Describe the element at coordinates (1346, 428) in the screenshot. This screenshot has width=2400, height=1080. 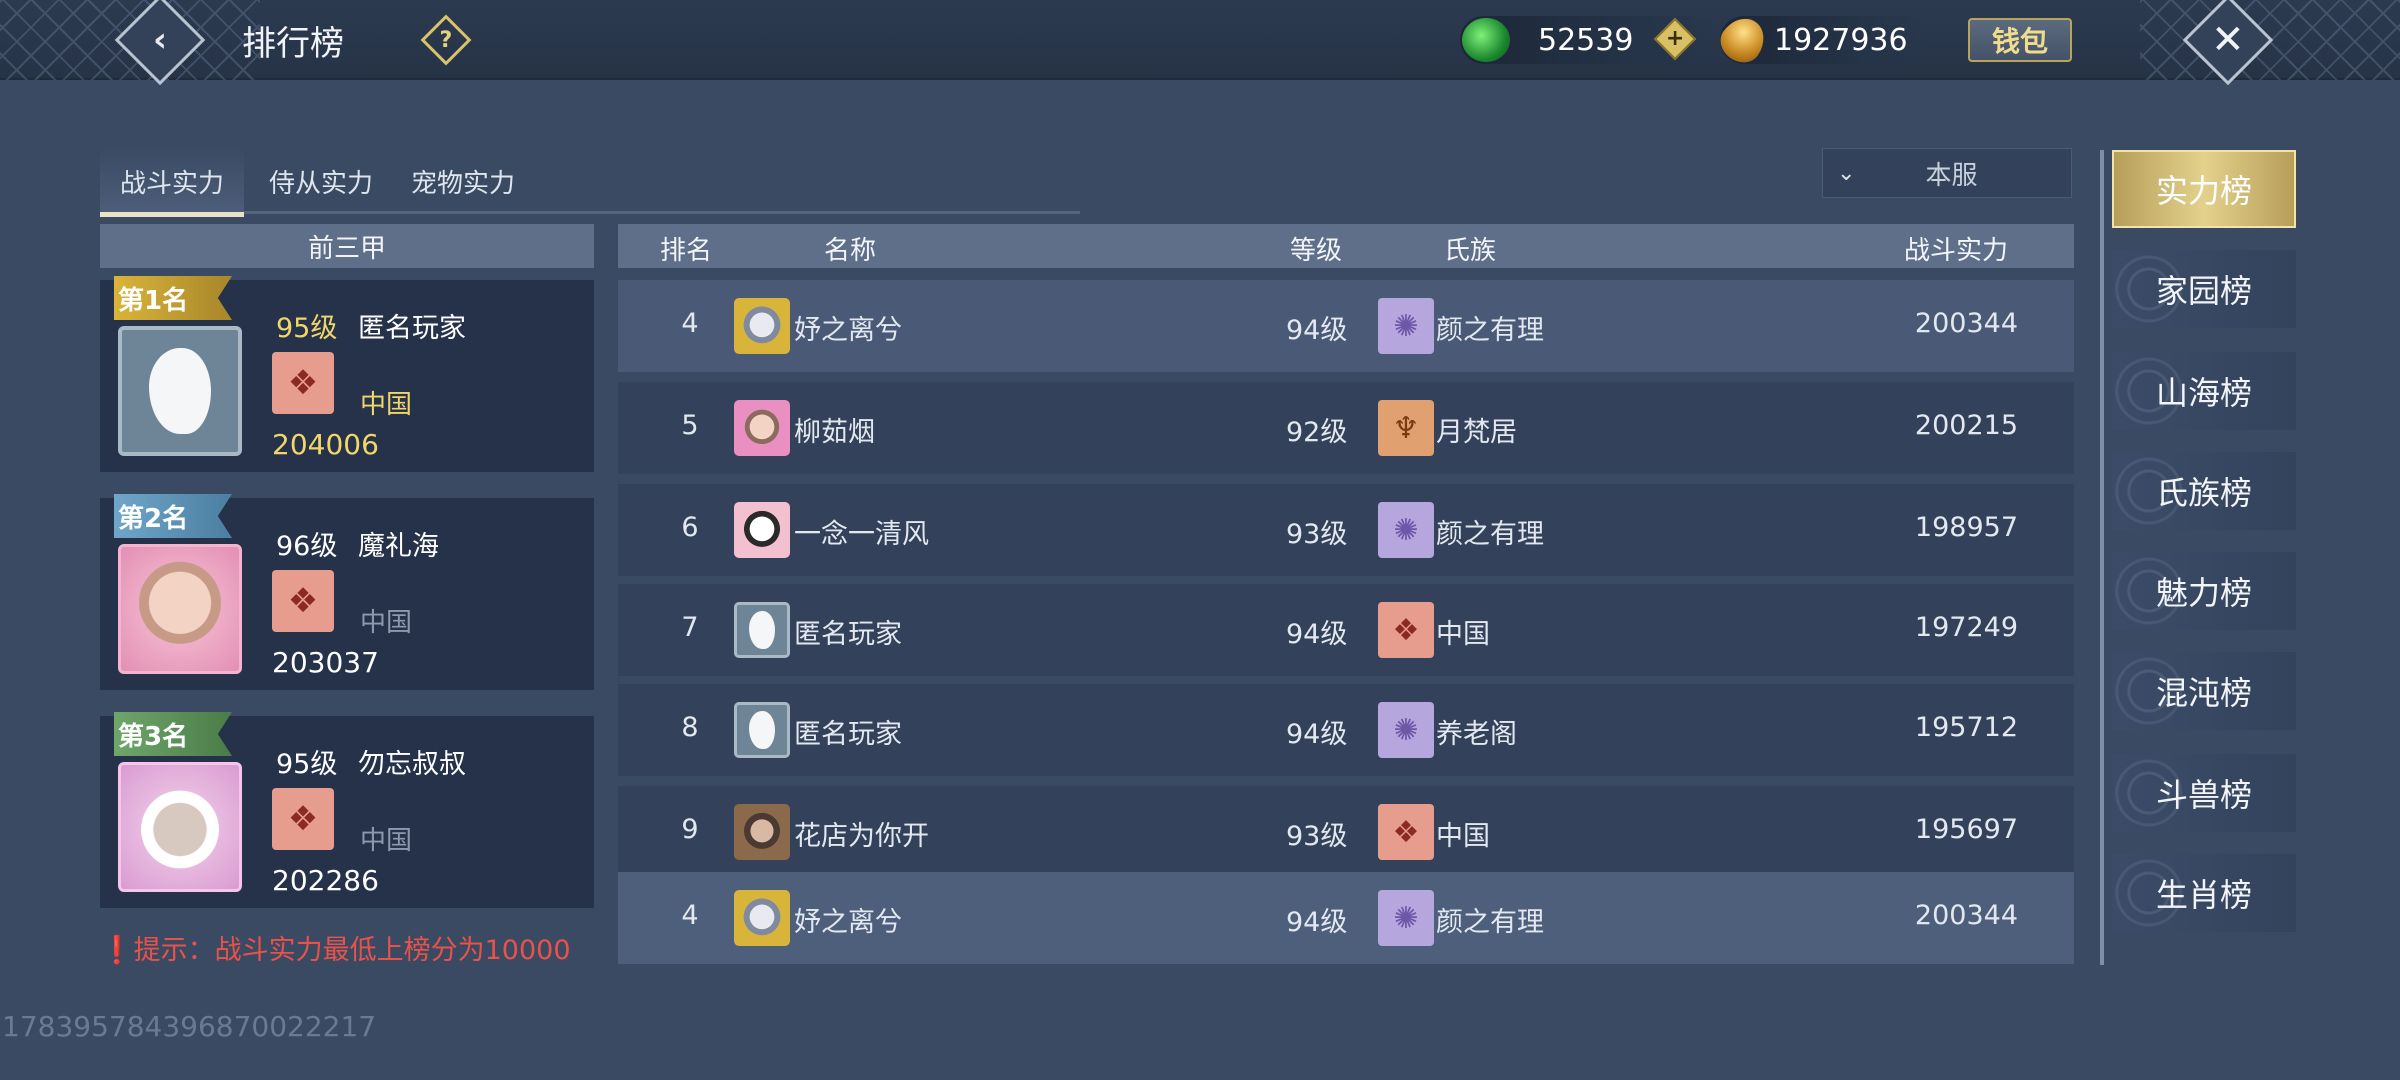
I see `table-row: 5 柳茹烟 92级 ♆ 月梵居 200215` at that location.